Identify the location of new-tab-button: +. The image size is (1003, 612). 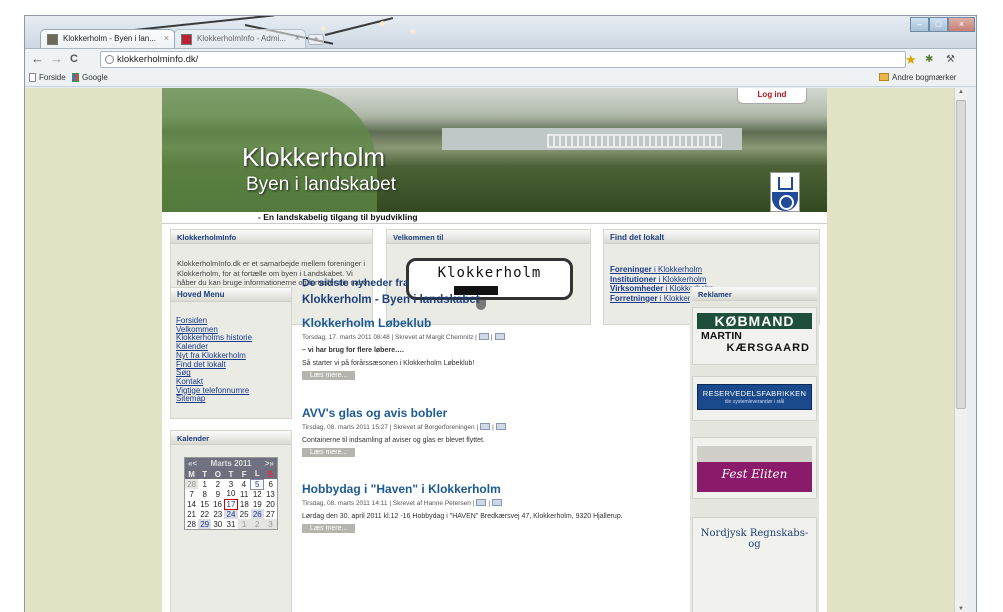
(316, 39).